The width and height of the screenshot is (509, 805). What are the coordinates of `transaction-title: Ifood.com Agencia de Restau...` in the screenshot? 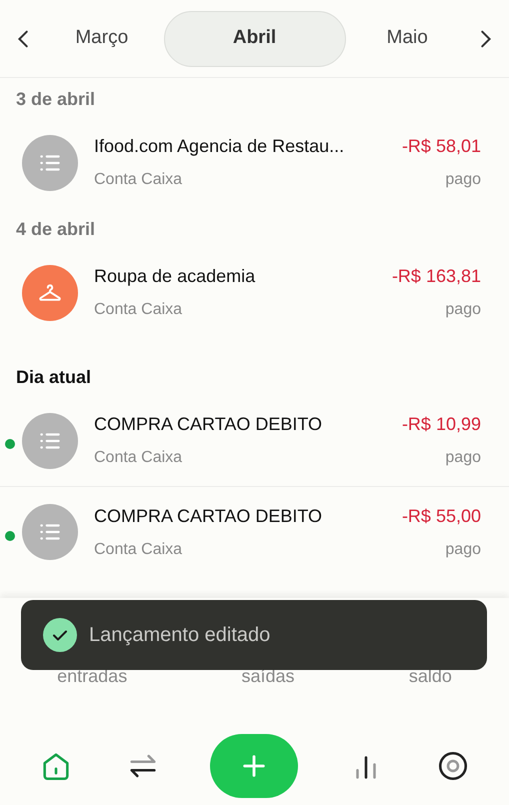 It's located at (219, 146).